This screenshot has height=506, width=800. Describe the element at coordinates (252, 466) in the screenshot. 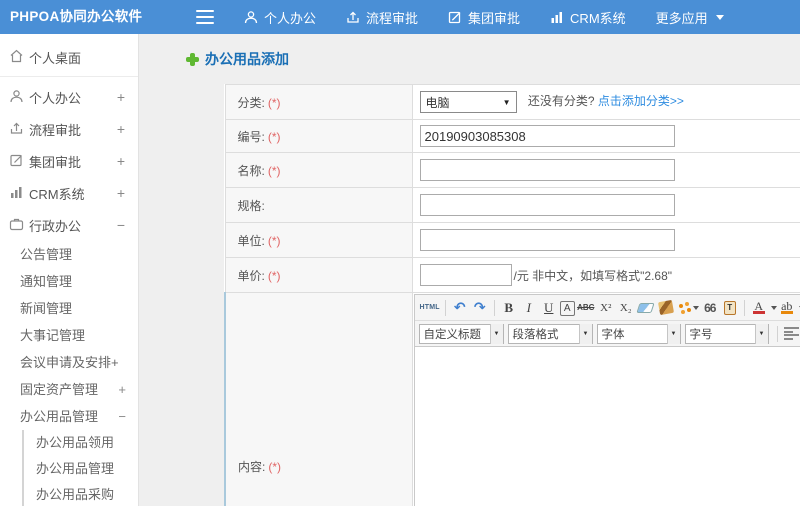

I see `field-label: 内容:` at that location.